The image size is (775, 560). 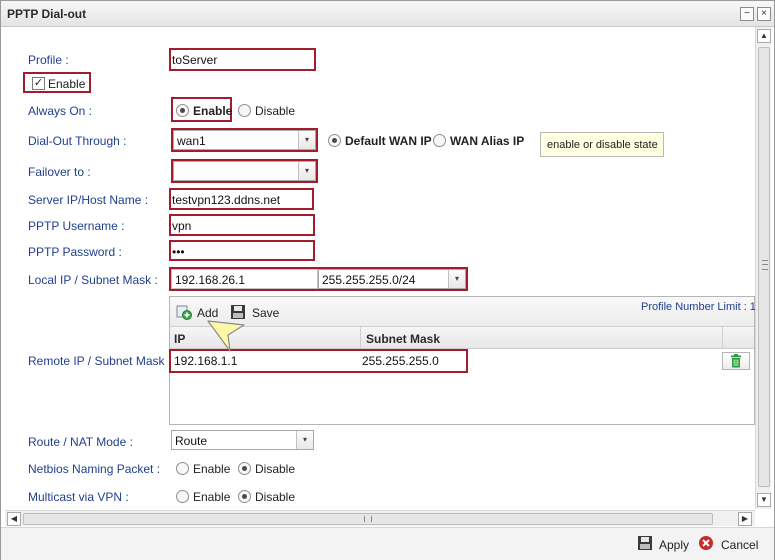 I want to click on grid-toolbar: Add Save Profile Number Limit : 1, so click(x=463, y=312).